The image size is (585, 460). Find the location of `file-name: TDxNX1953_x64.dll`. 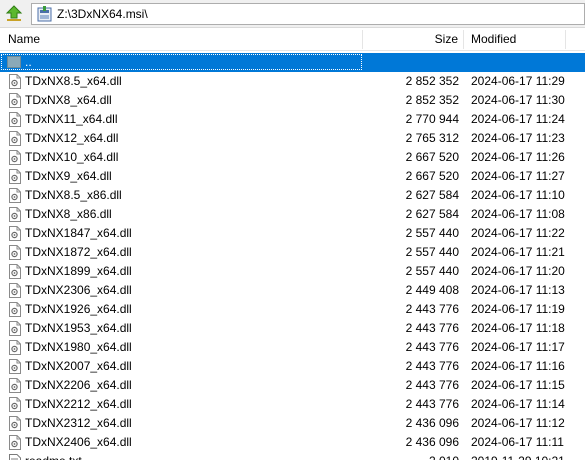

file-name: TDxNX1953_x64.dll is located at coordinates (78, 328).